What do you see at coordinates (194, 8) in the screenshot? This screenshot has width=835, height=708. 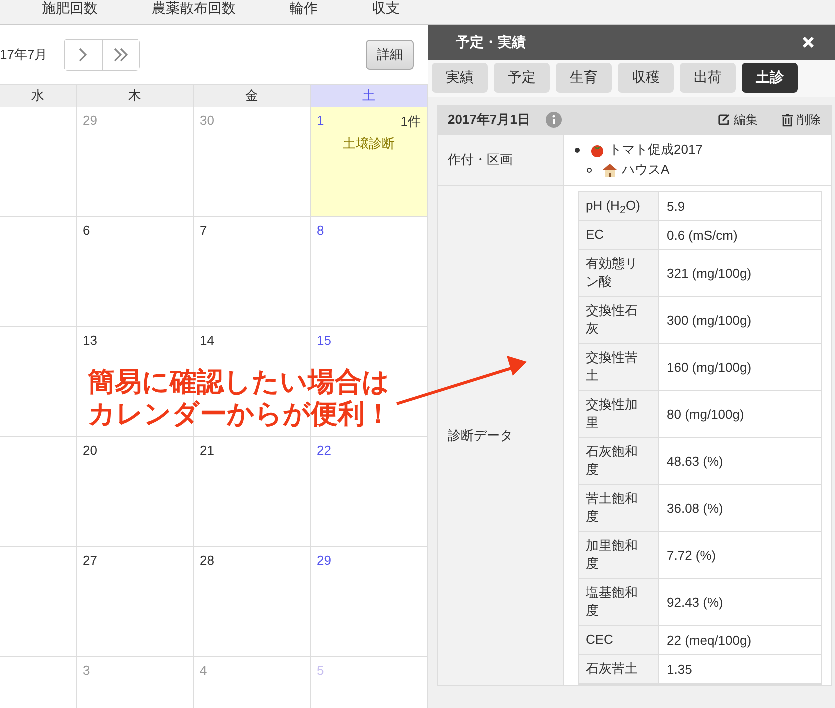 I see `nav-link: 農薬散布回数` at bounding box center [194, 8].